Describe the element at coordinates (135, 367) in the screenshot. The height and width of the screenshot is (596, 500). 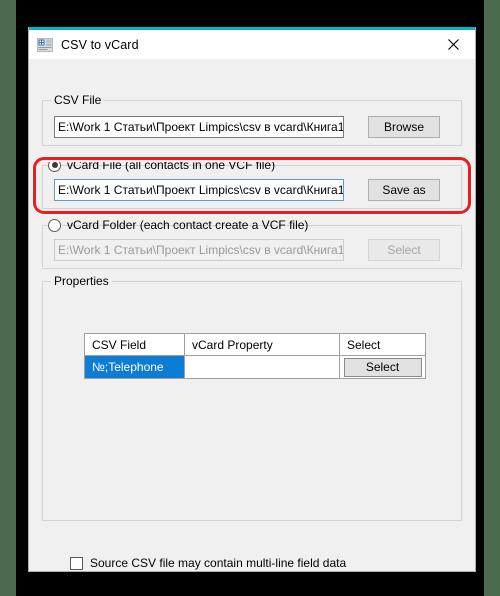
I see `cell-csv-field: №;Telephone` at that location.